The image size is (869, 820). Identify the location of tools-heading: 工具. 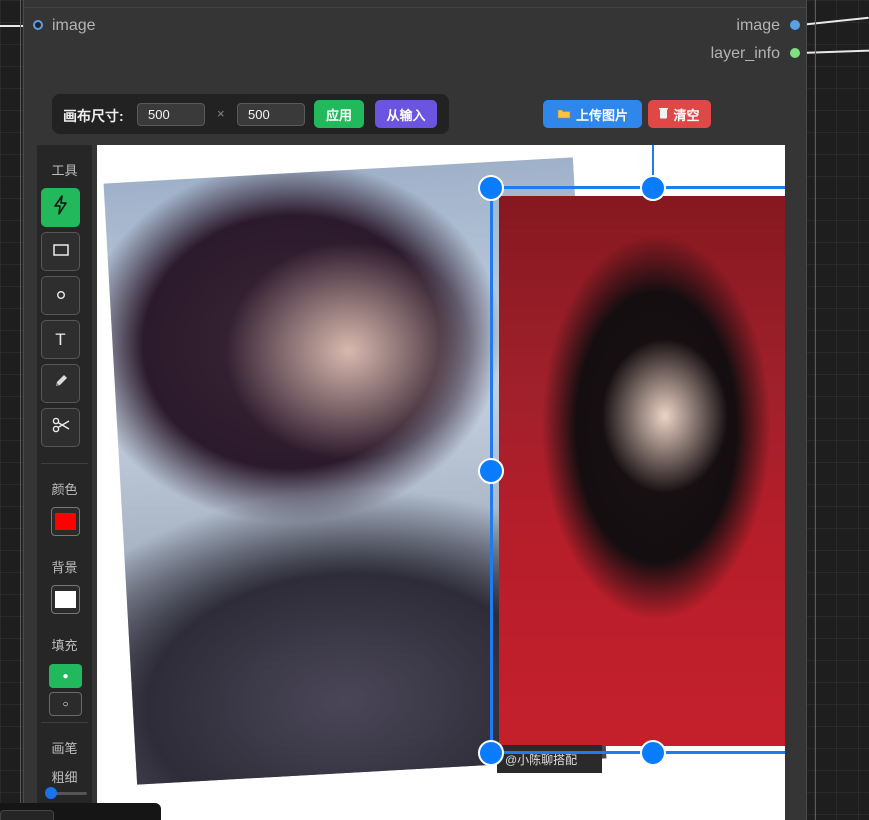
(64, 170).